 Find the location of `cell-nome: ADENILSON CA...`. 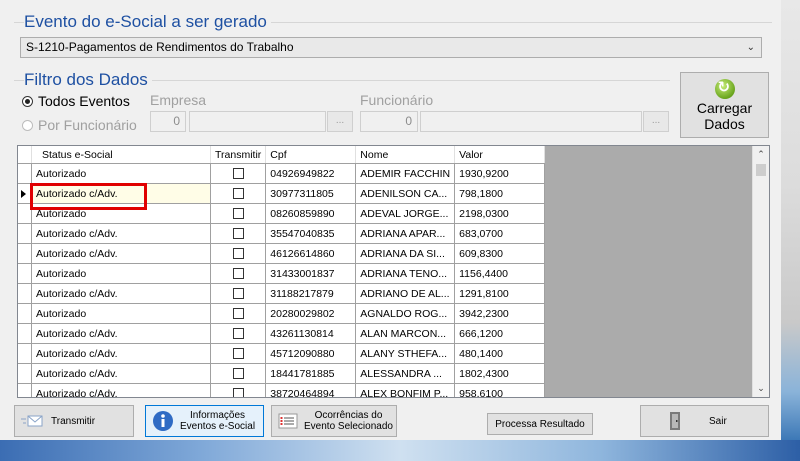

cell-nome: ADENILSON CA... is located at coordinates (405, 193).